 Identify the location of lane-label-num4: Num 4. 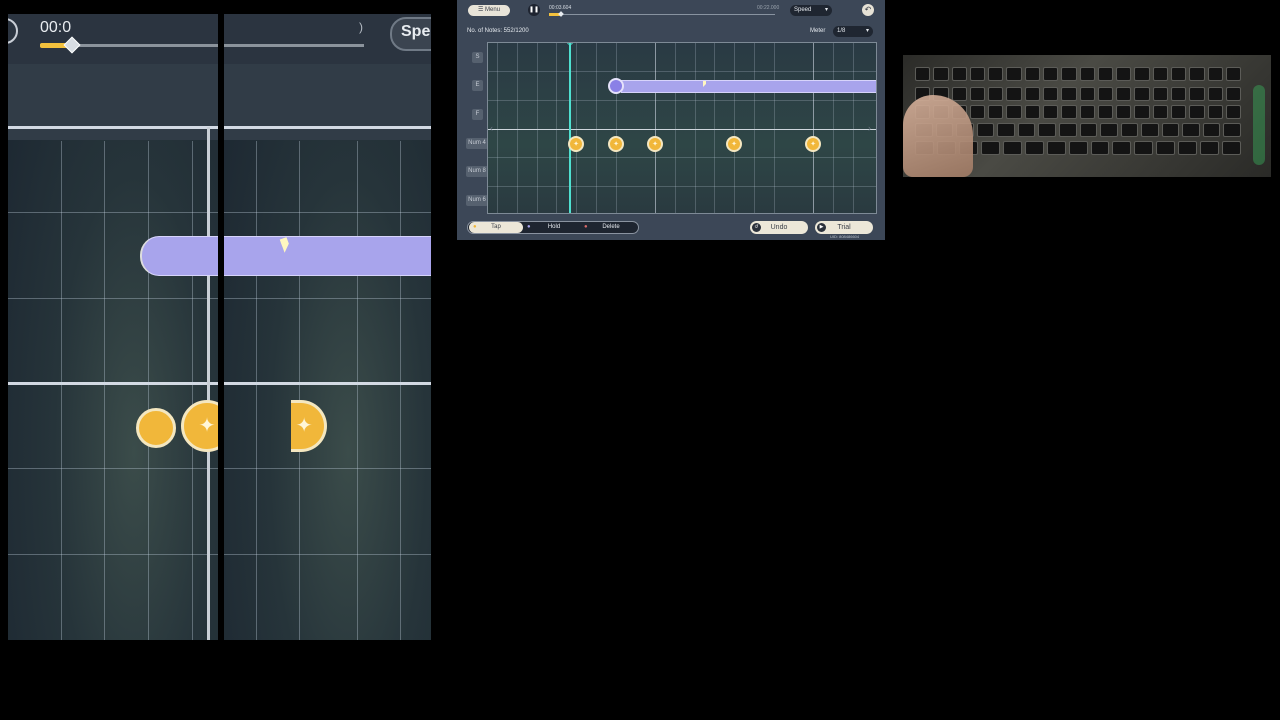
(477, 143).